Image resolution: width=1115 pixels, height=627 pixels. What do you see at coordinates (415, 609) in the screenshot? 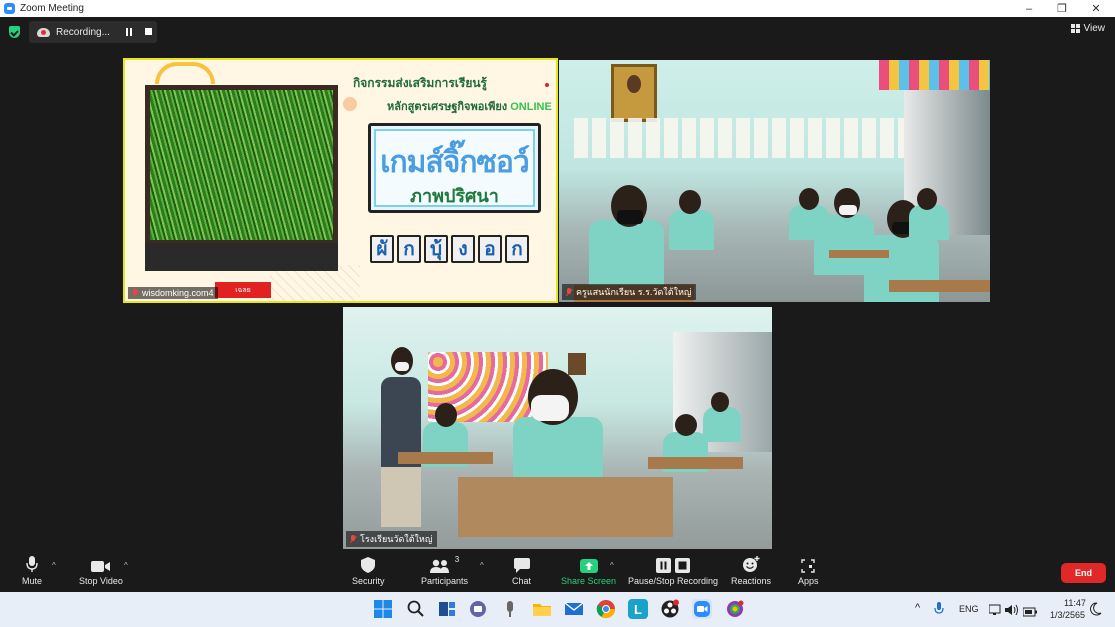
I see `search-icon` at bounding box center [415, 609].